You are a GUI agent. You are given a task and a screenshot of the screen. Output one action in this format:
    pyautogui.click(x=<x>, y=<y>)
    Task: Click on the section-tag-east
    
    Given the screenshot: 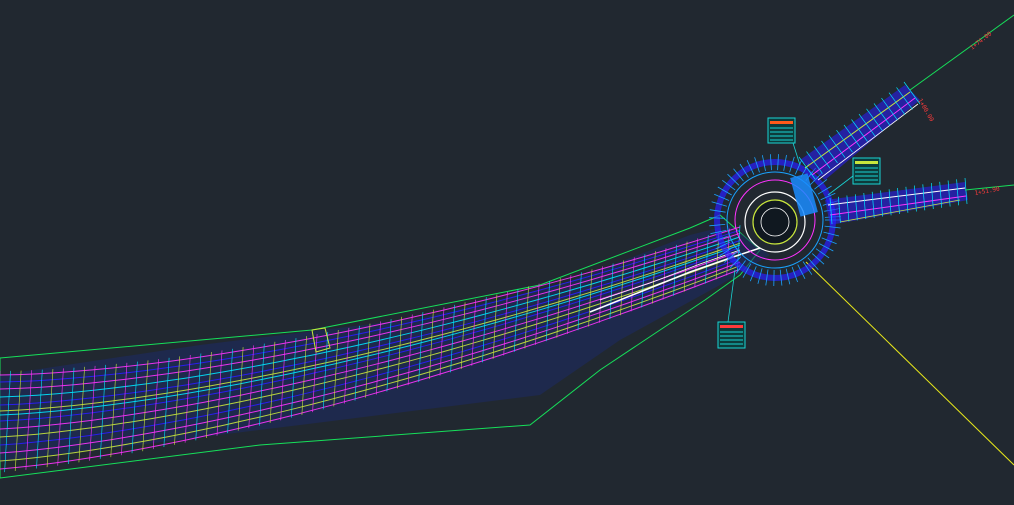 What is the action you would take?
    pyautogui.click(x=866, y=171)
    